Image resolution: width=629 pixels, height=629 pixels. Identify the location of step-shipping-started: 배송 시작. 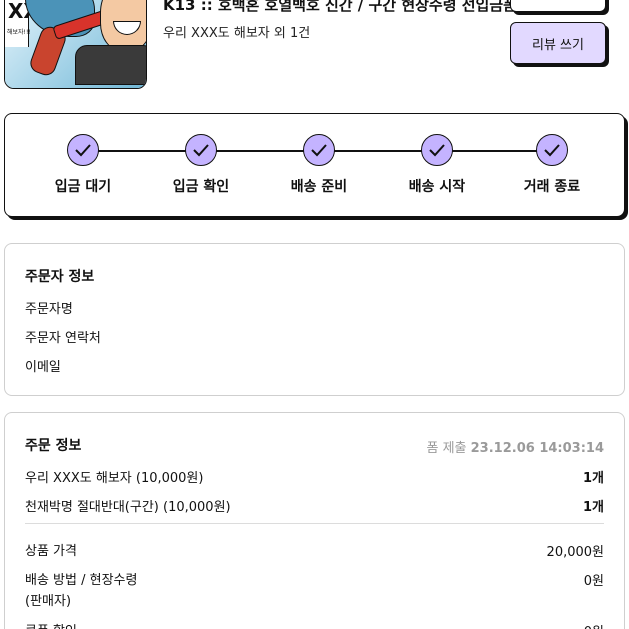
(437, 165).